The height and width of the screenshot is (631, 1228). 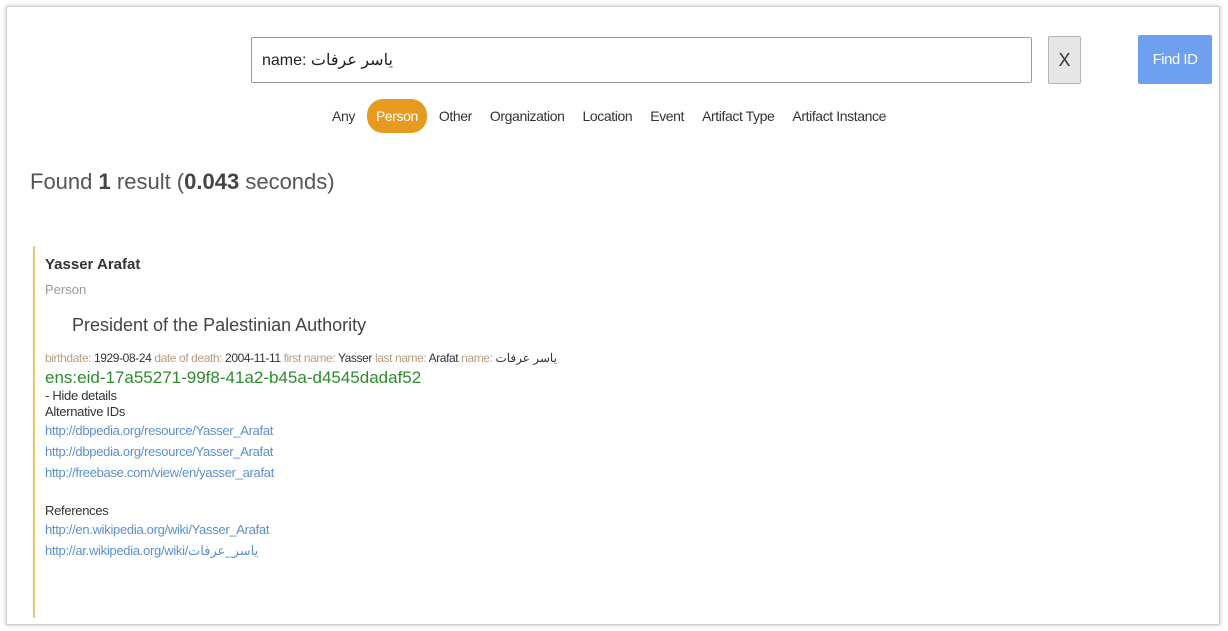 I want to click on result-title: Yasser Arafat, so click(x=489, y=264).